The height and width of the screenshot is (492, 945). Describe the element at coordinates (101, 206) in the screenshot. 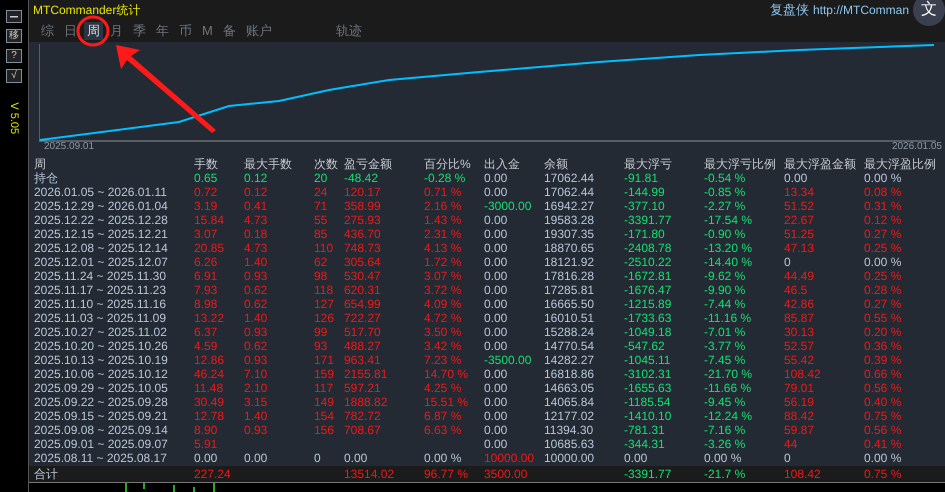

I see `row-label: 2025.12.29 ~ 2026.01.04` at that location.